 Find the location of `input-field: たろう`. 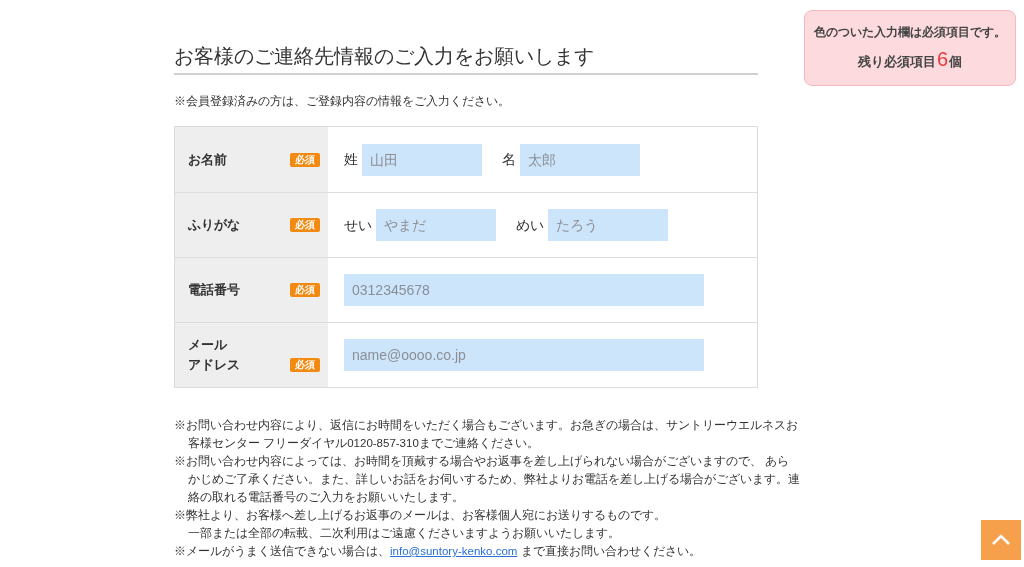

input-field: たろう is located at coordinates (608, 225).